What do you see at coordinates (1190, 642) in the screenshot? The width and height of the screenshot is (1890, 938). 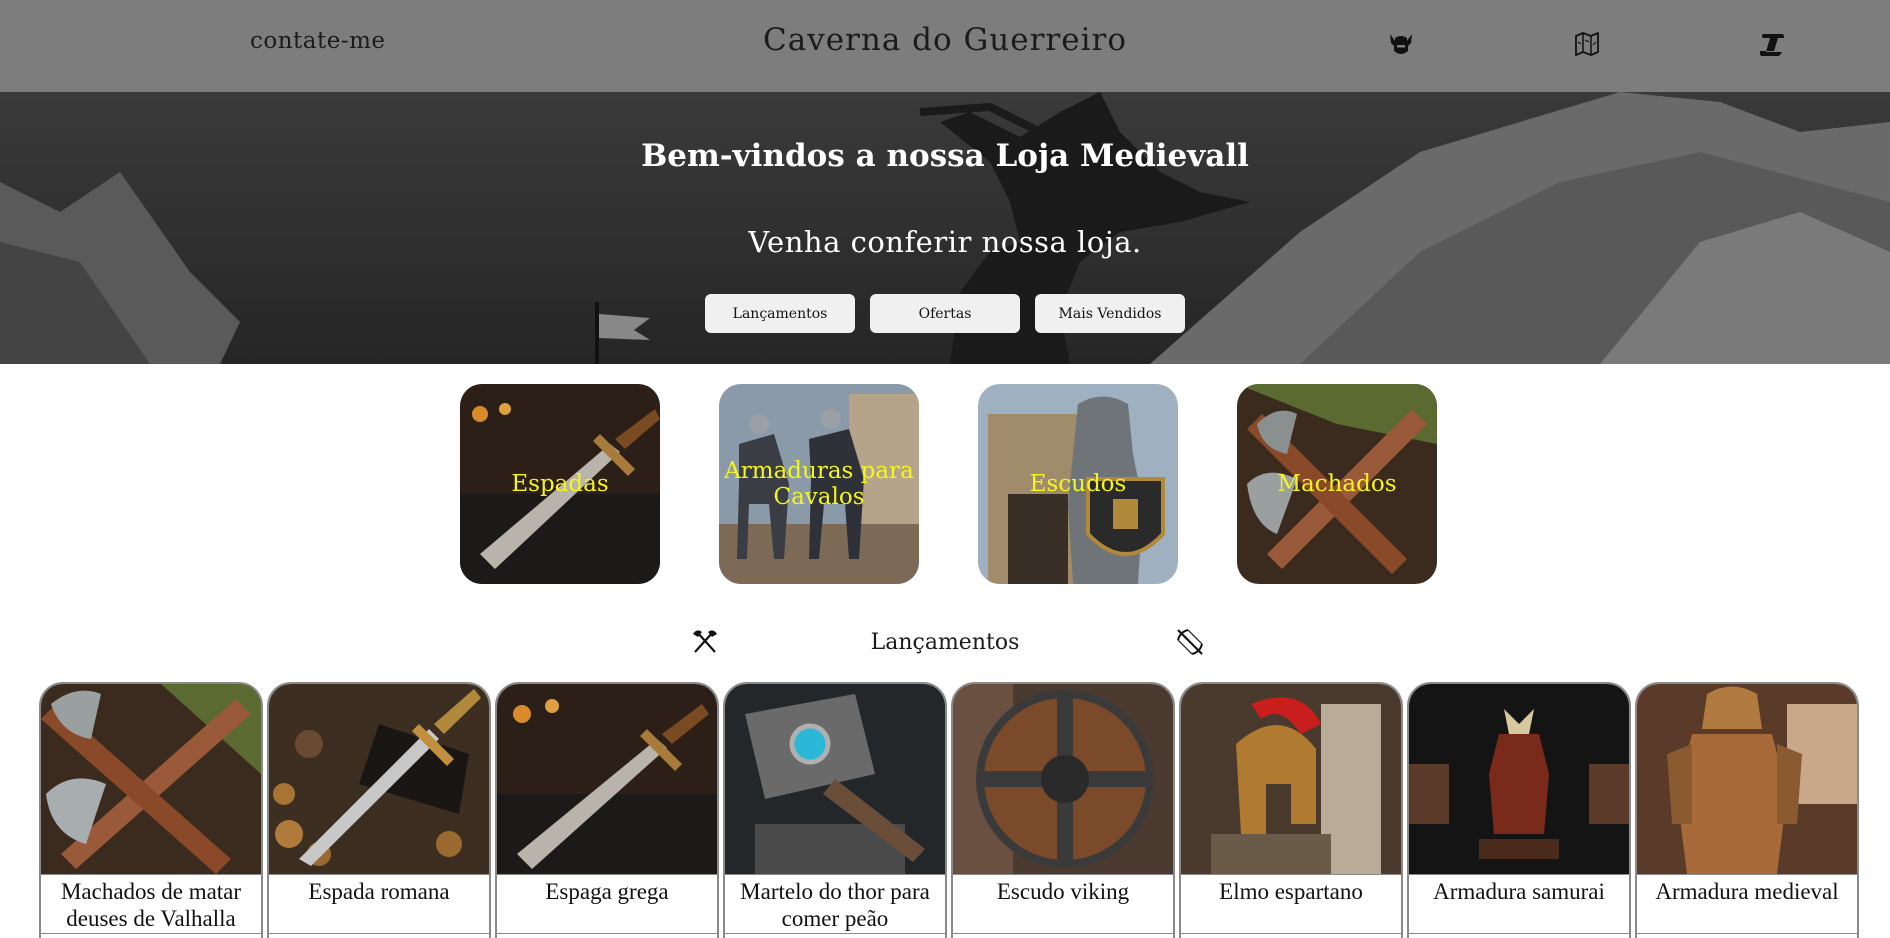 I see `crossbow-icon` at bounding box center [1190, 642].